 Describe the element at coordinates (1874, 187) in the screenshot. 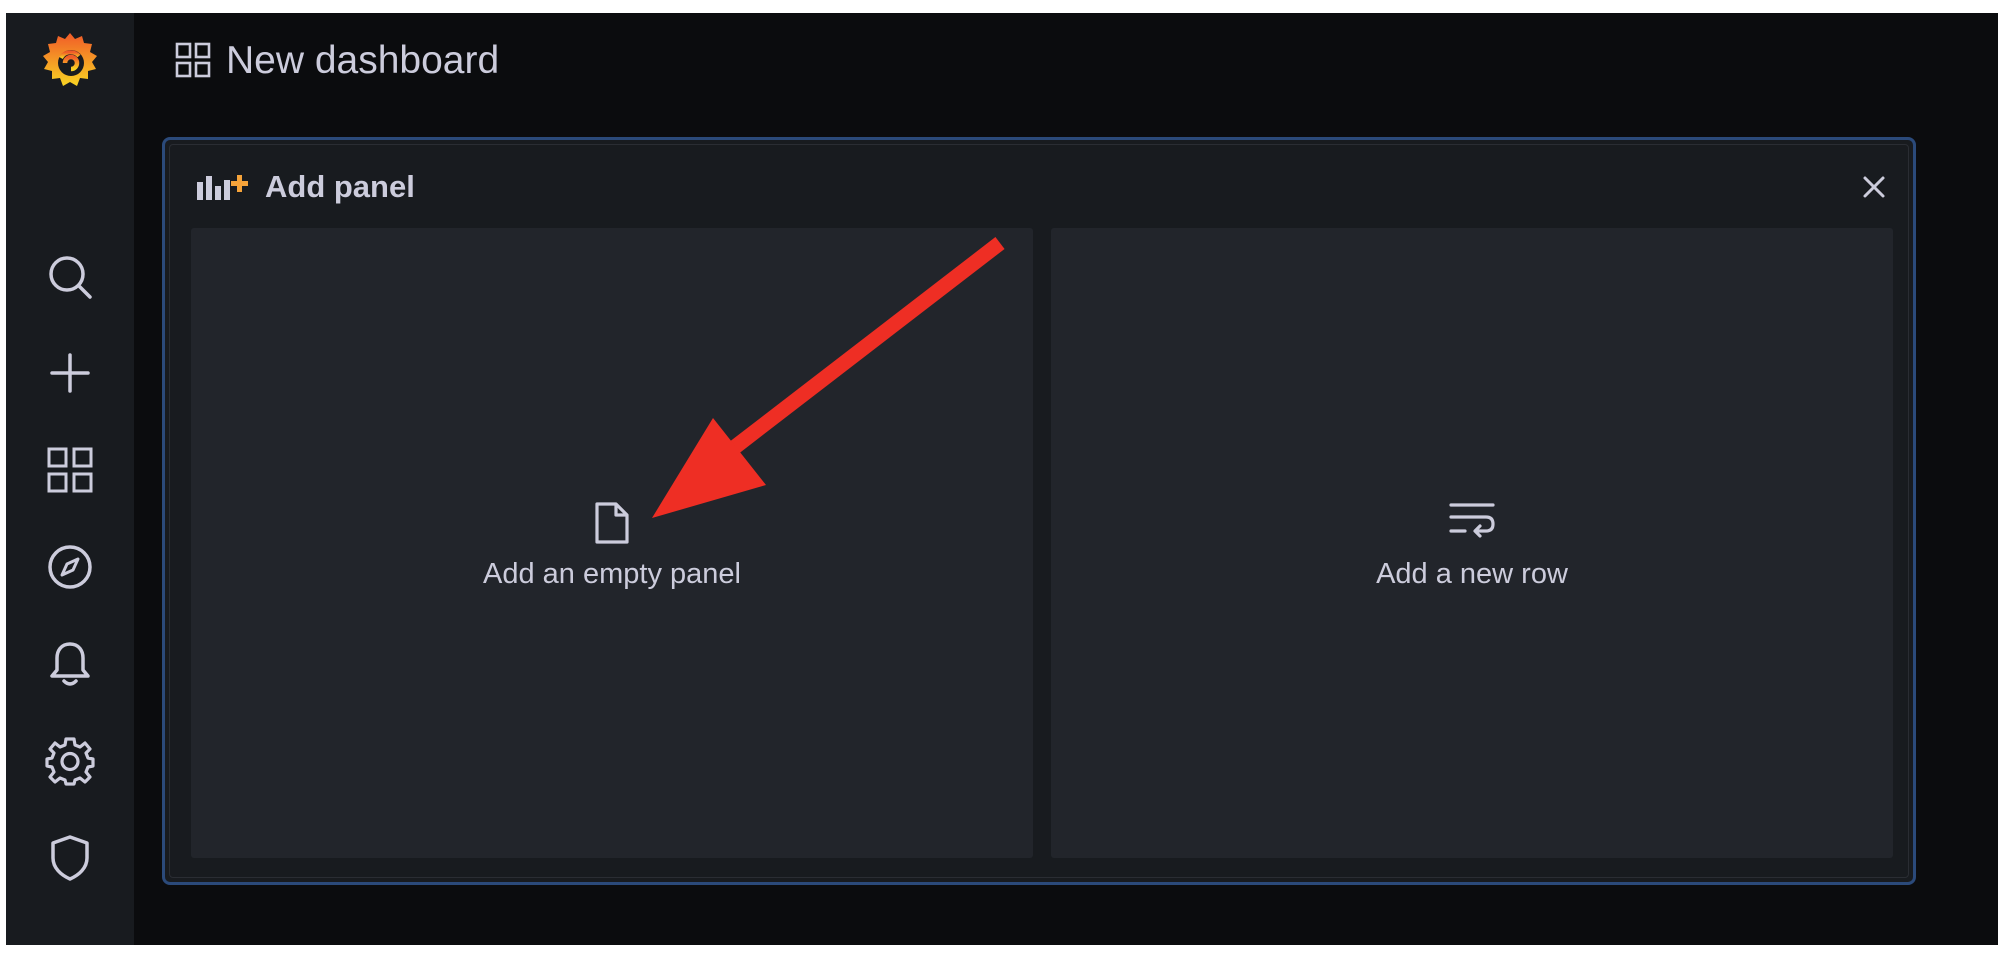

I see `close-icon` at that location.